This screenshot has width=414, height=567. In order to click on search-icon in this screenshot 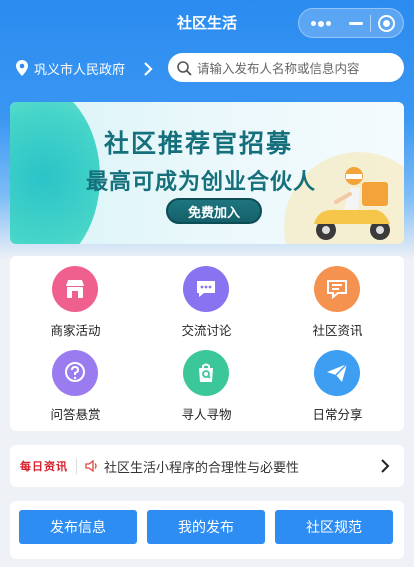, I will do `click(184, 67)`.